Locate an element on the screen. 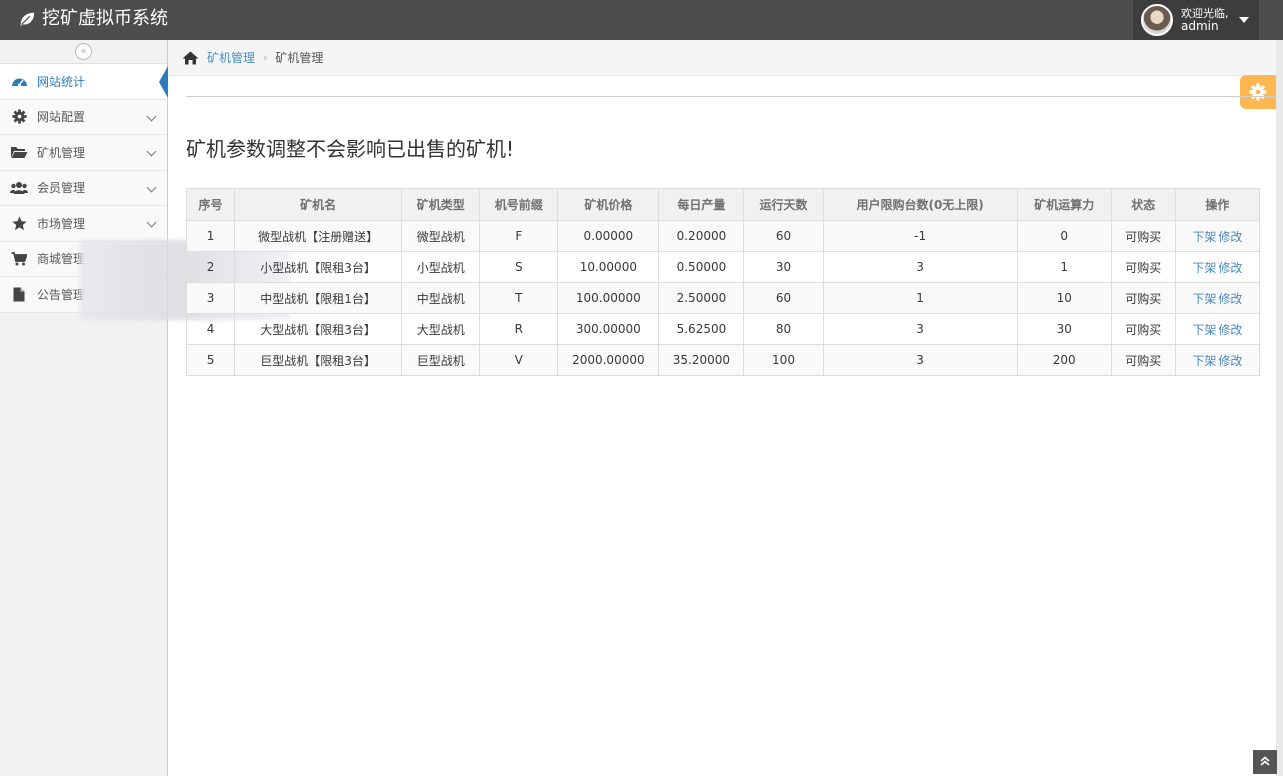  sidebar-item-site-config: 网站配置 is located at coordinates (83, 117).